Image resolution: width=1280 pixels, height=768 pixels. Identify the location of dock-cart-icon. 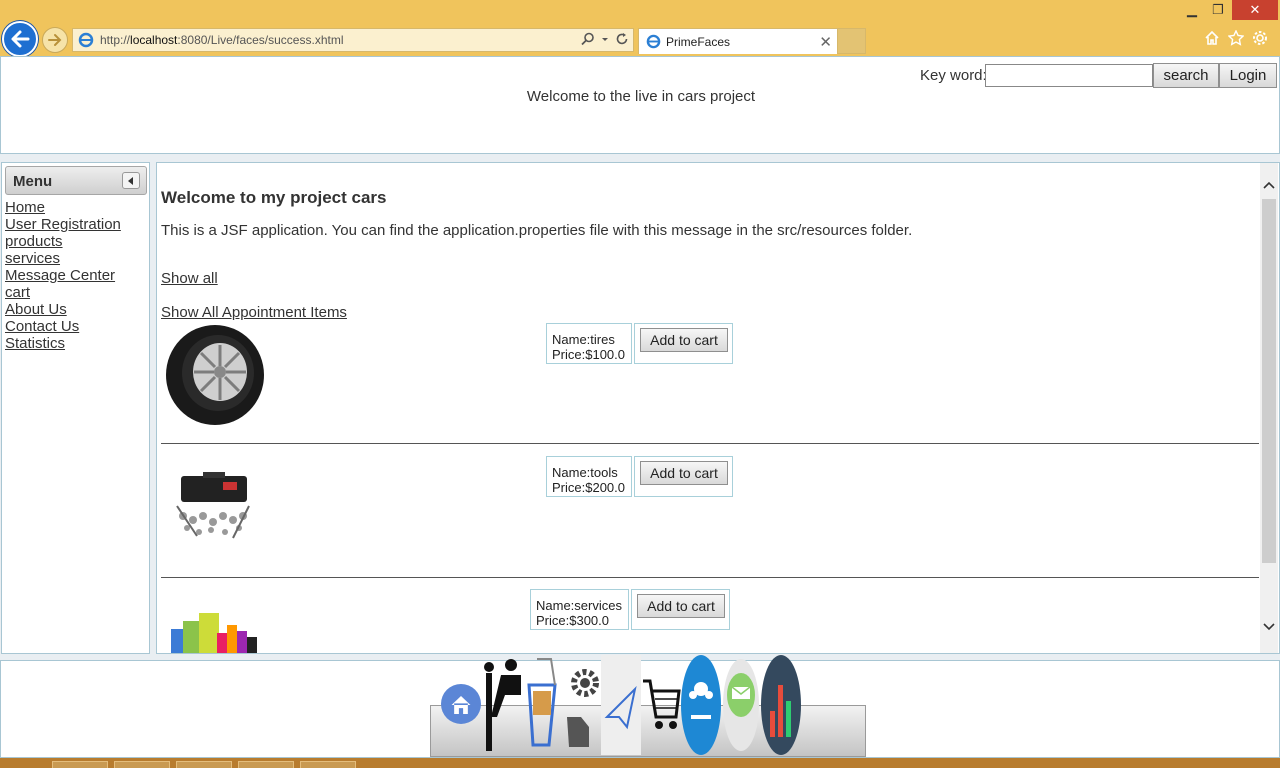
(661, 705).